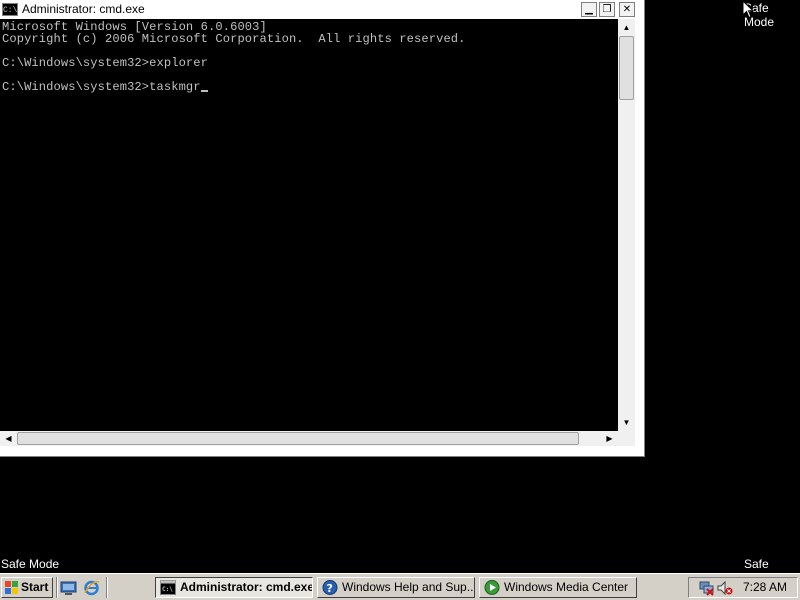 The height and width of the screenshot is (600, 800). What do you see at coordinates (322, 451) in the screenshot?
I see `window-frame-bottom` at bounding box center [322, 451].